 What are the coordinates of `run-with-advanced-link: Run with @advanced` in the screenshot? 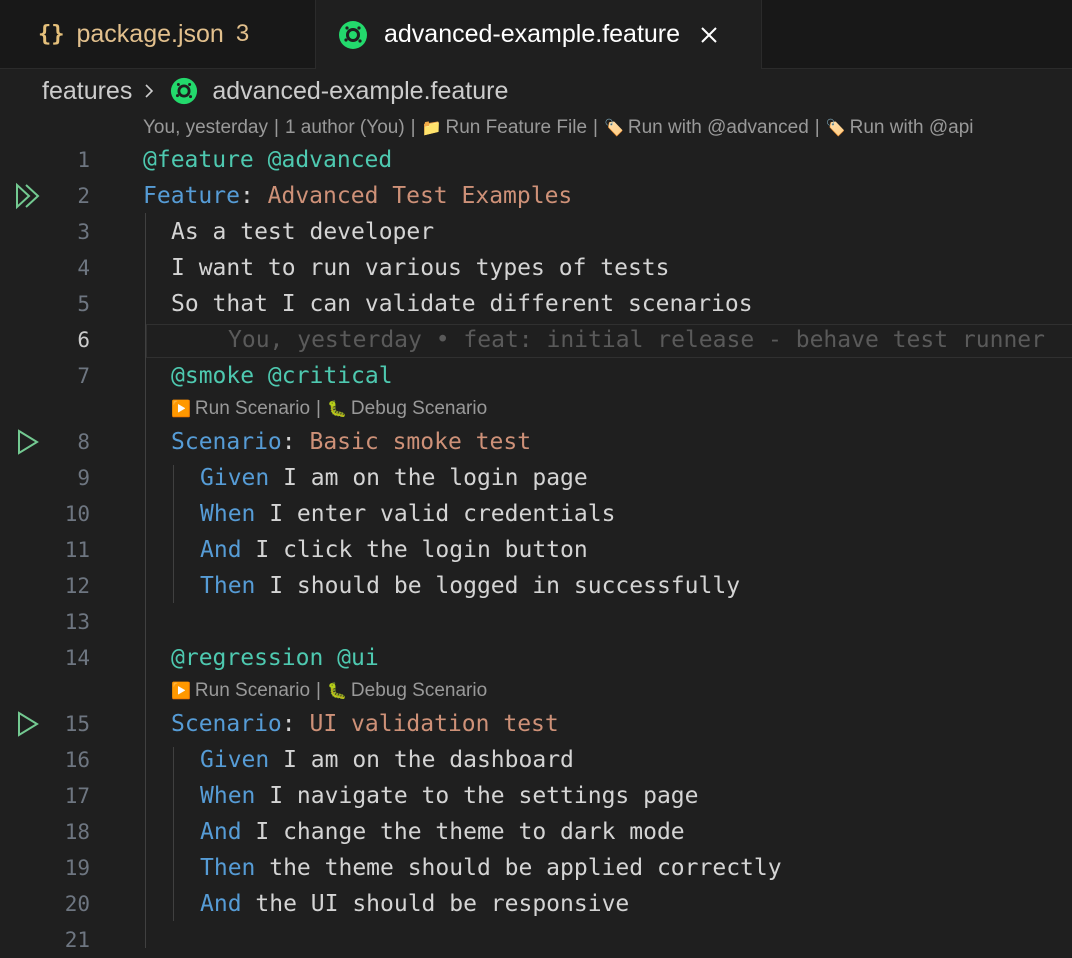 It's located at (718, 128).